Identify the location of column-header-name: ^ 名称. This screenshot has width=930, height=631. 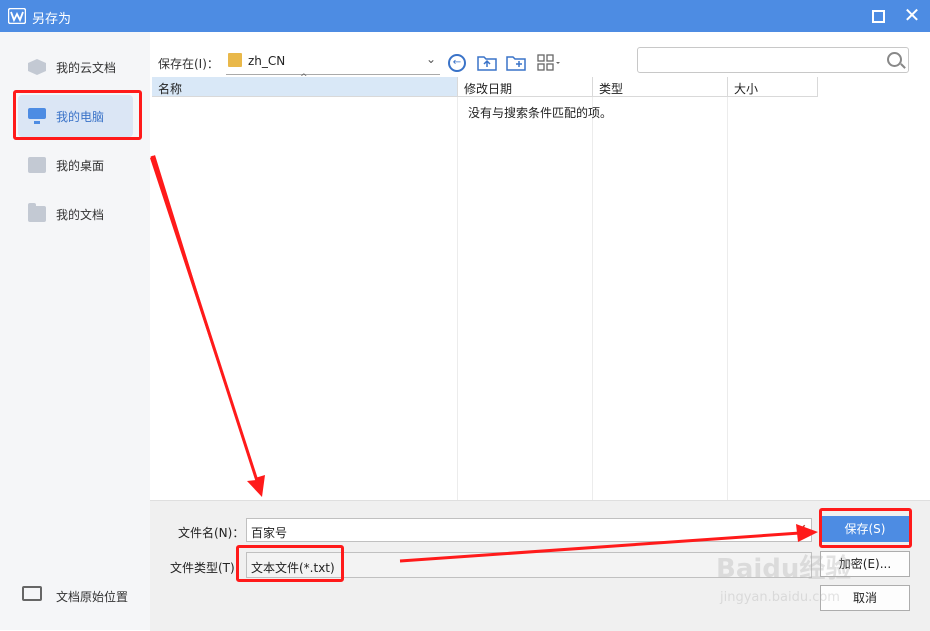
(305, 85).